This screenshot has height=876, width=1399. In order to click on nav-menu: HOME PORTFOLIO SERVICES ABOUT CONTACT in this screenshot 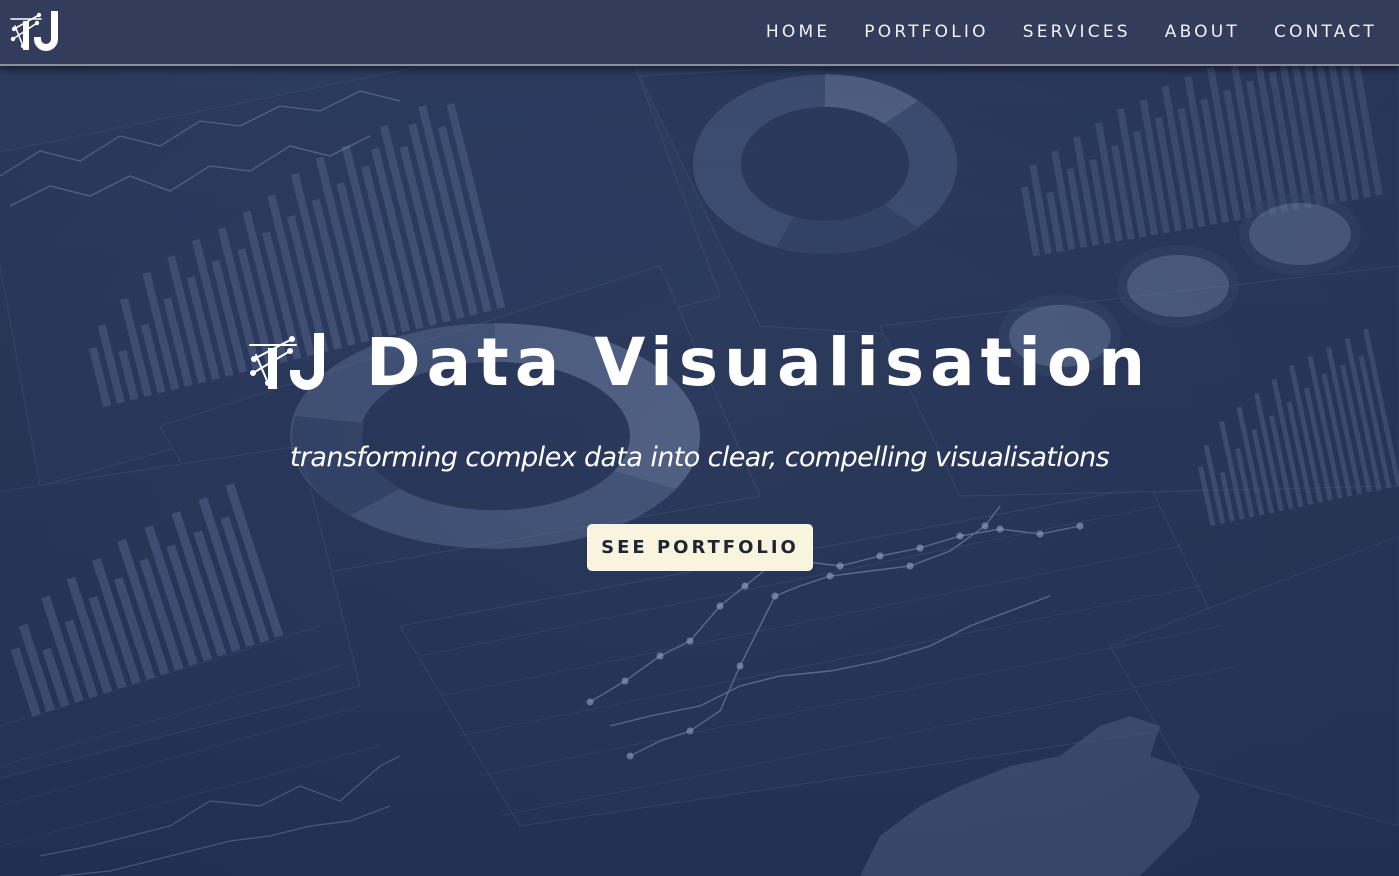, I will do `click(1054, 32)`.